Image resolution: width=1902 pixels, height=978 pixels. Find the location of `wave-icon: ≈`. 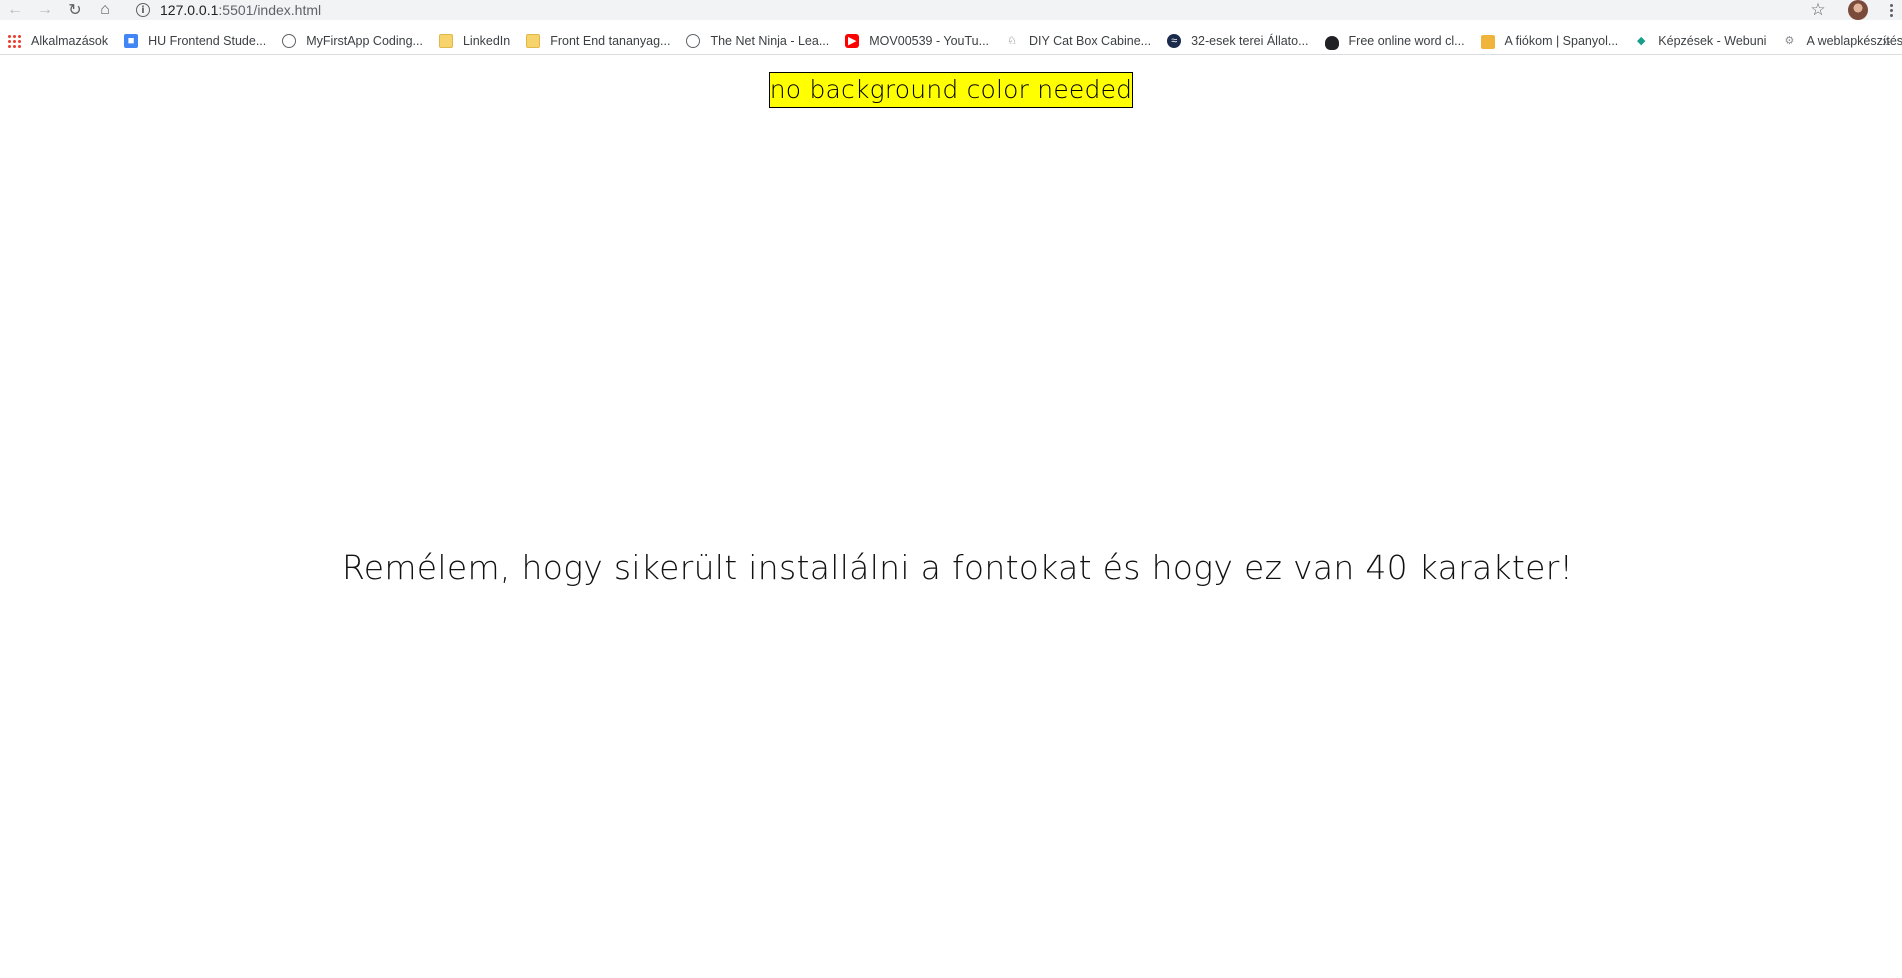

wave-icon: ≈ is located at coordinates (1174, 41).